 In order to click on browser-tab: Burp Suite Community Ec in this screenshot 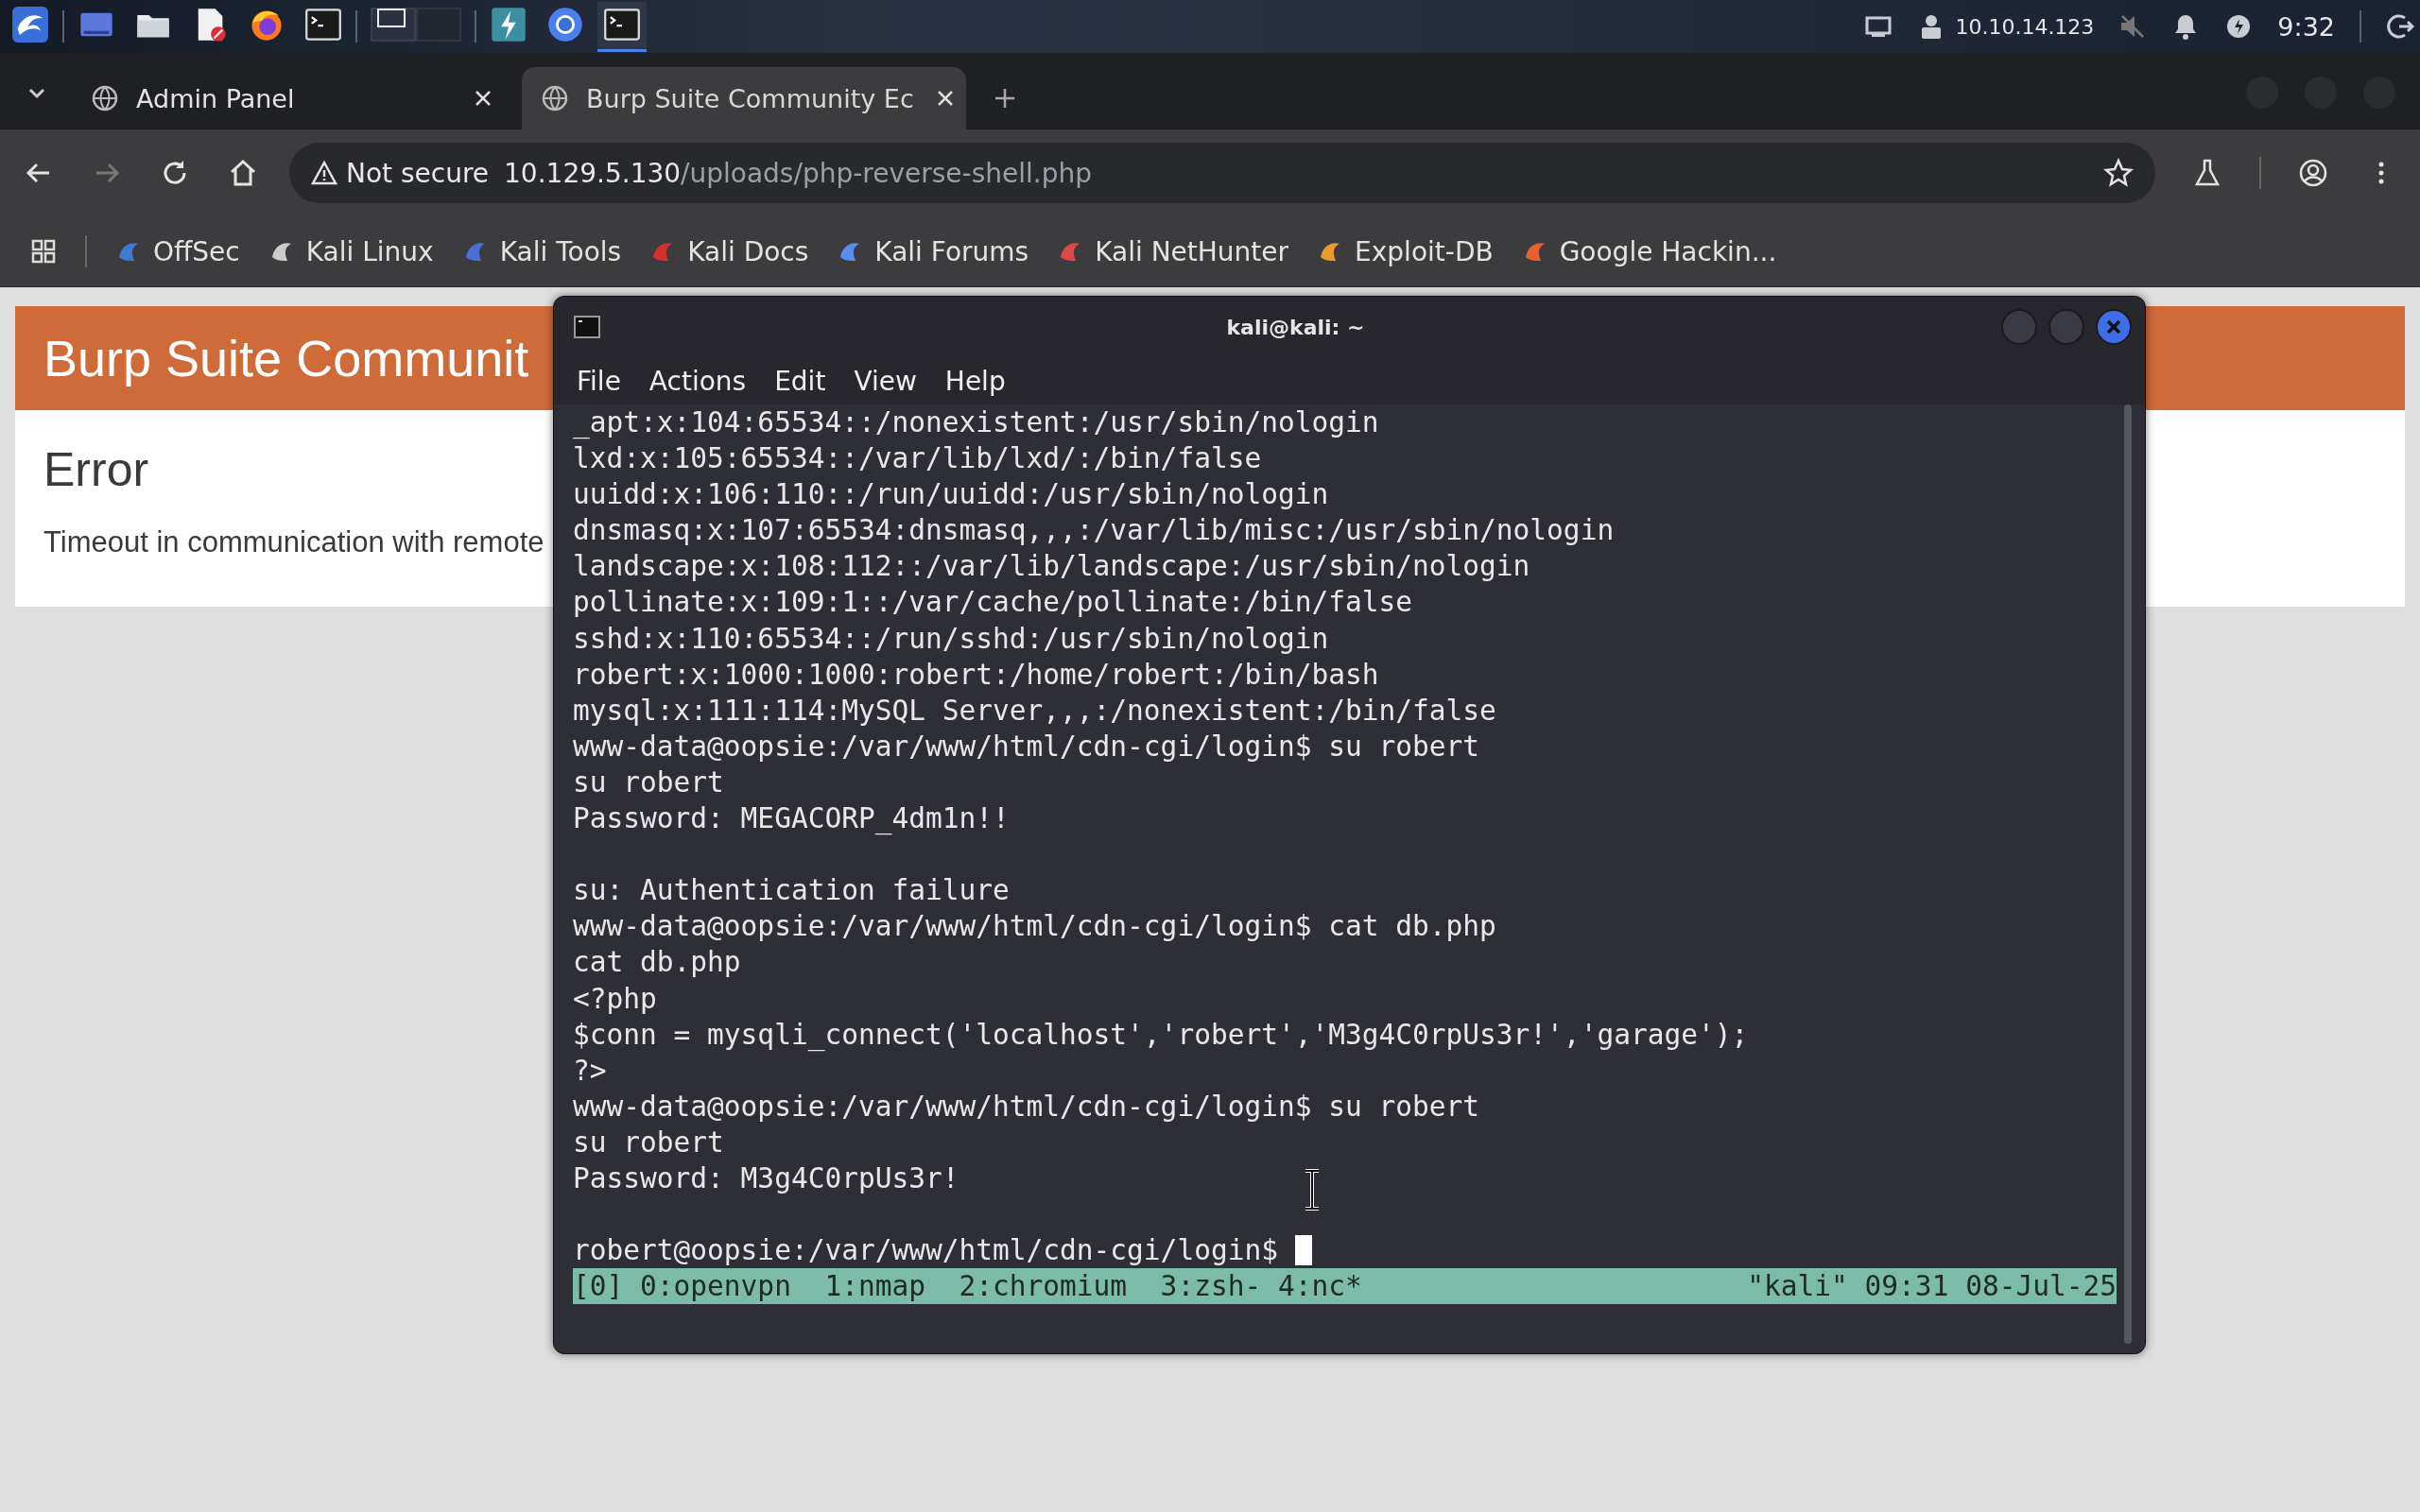, I will do `click(744, 98)`.